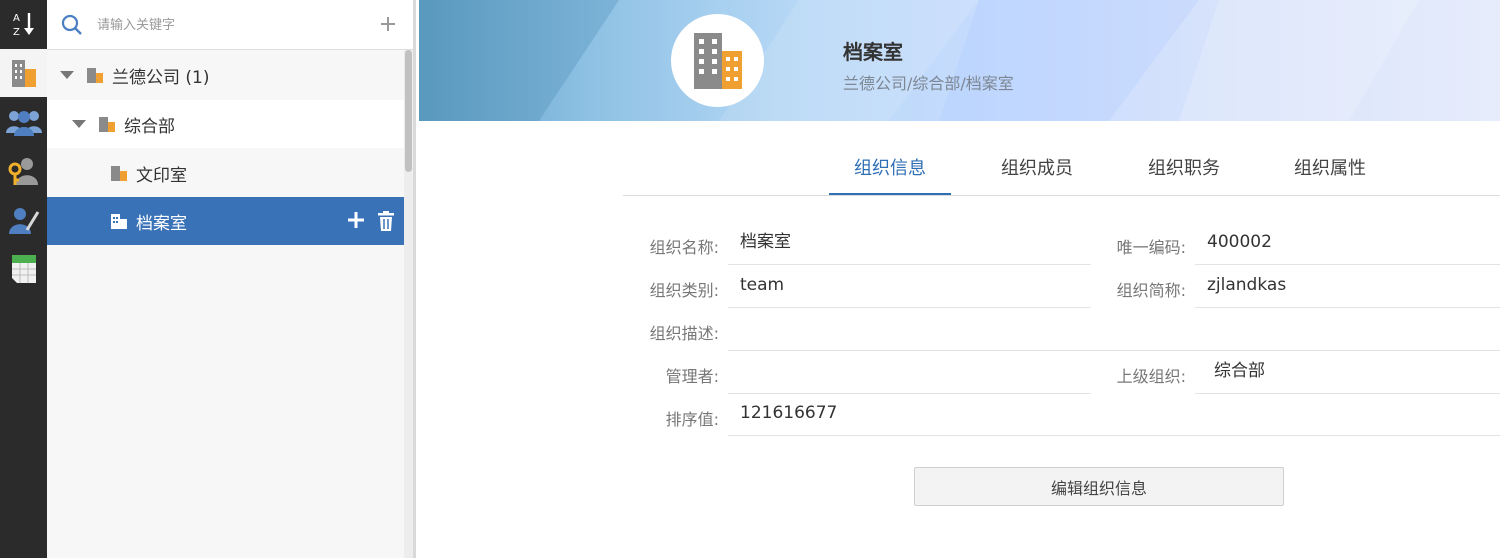 The width and height of the screenshot is (1500, 558). I want to click on search-icon, so click(72, 25).